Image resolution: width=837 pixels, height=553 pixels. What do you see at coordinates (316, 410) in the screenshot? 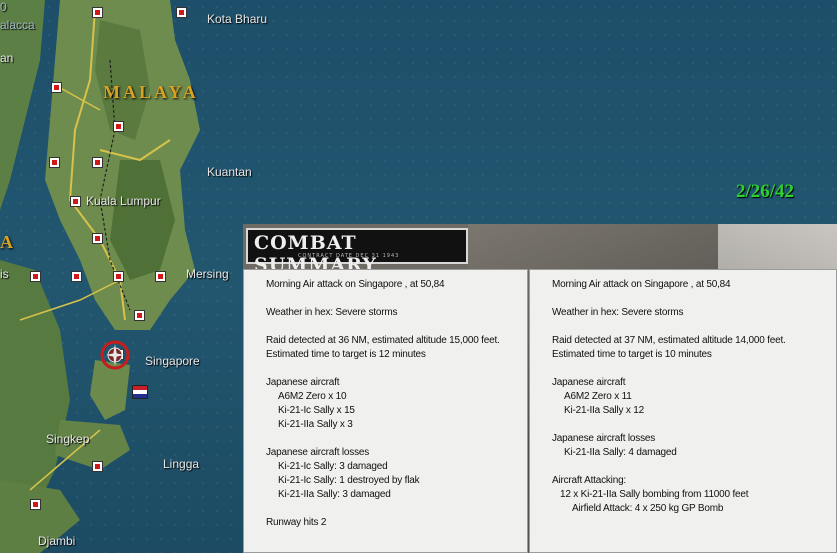
I see `report-line: Ki-21-Ic Sally x 15` at bounding box center [316, 410].